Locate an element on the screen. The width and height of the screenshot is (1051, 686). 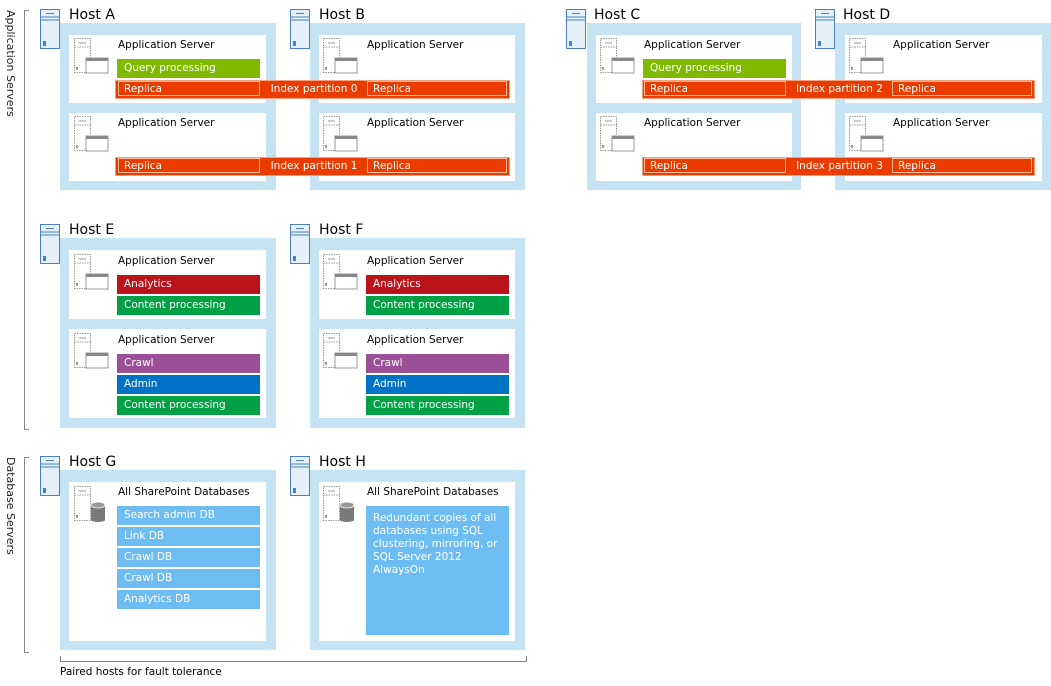
index-partition-1-bar: Replica Index partition 1 Replica is located at coordinates (312, 166).